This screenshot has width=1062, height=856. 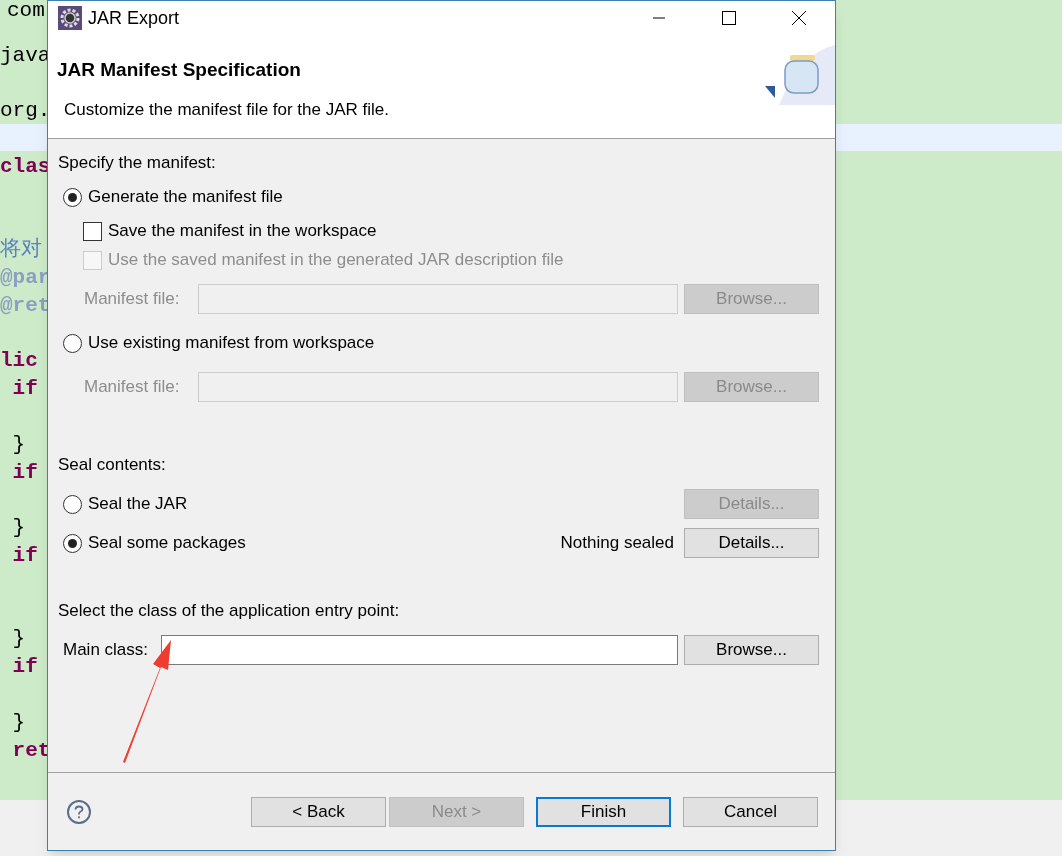 I want to click on code-line: ret, so click(x=30, y=750).